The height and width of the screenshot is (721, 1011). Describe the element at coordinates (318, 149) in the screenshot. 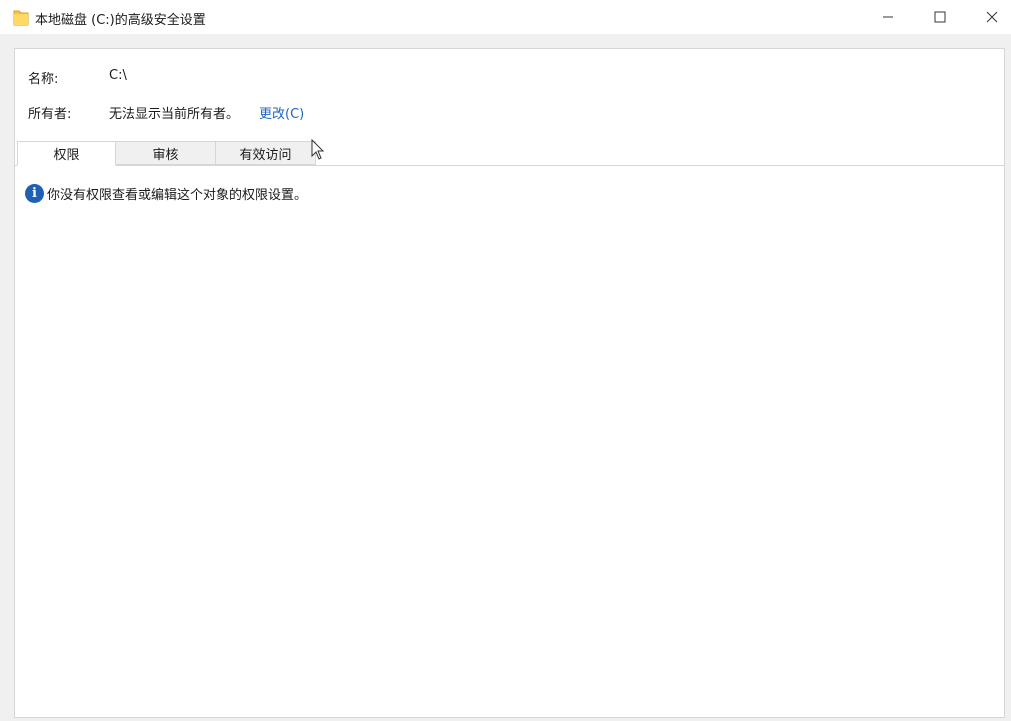

I see `mouse-cursor-icon` at that location.